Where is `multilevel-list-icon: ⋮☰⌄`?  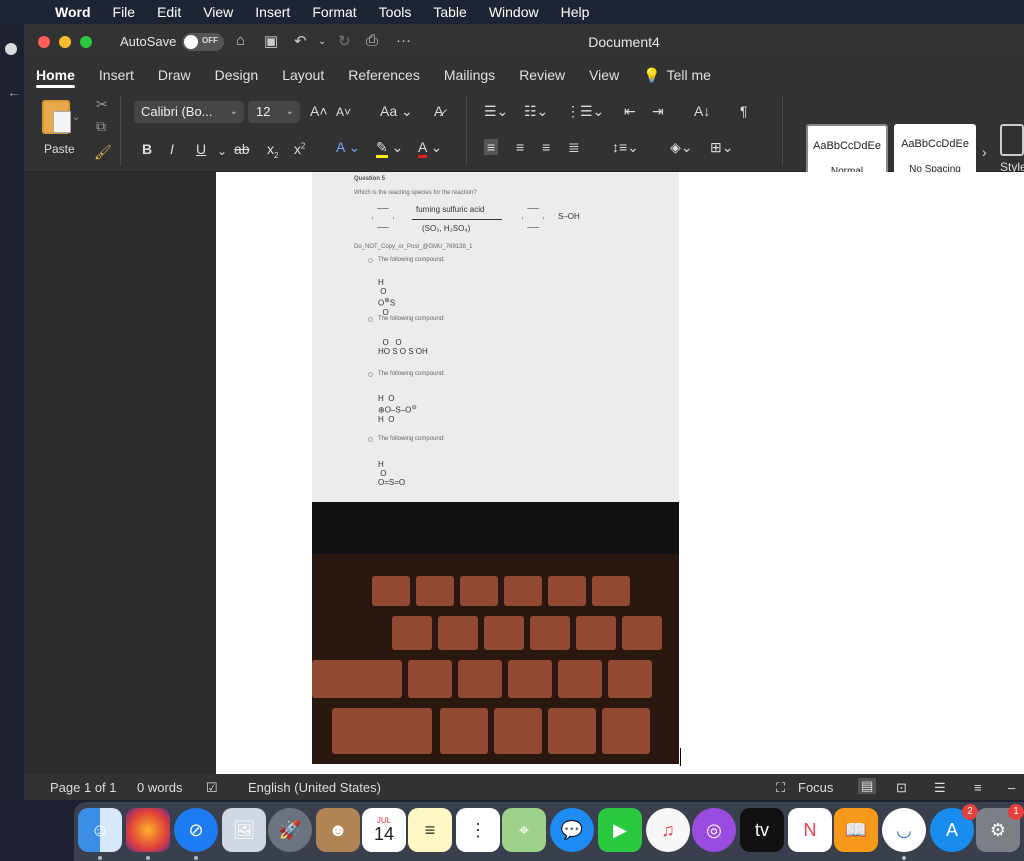 multilevel-list-icon: ⋮☰⌄ is located at coordinates (585, 111).